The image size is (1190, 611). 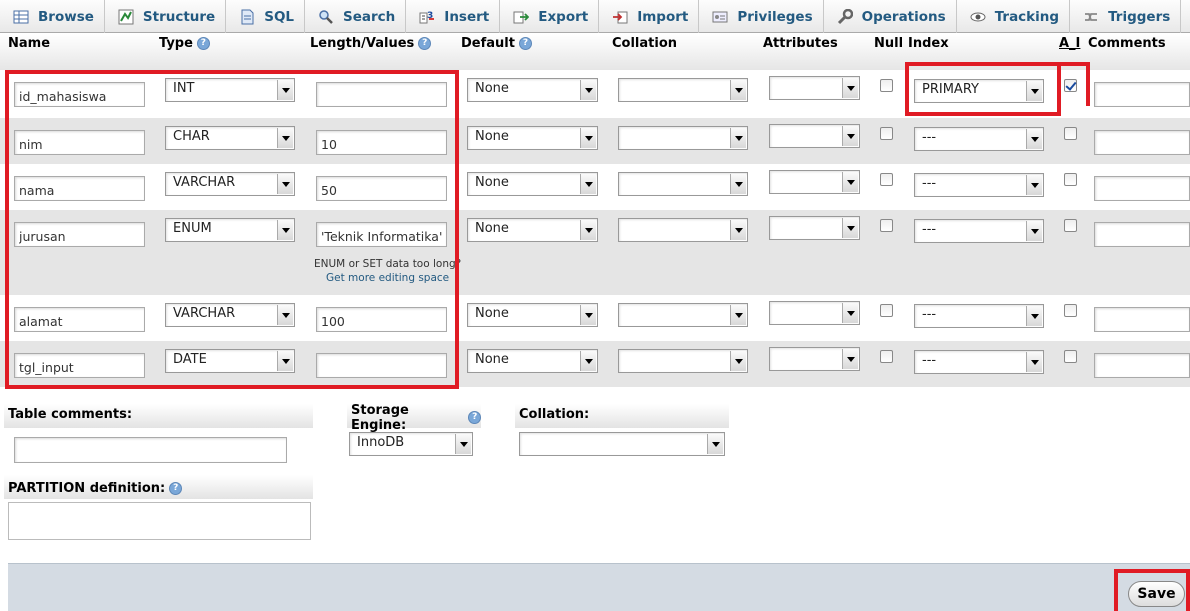 What do you see at coordinates (326, 17) in the screenshot?
I see `search-icon` at bounding box center [326, 17].